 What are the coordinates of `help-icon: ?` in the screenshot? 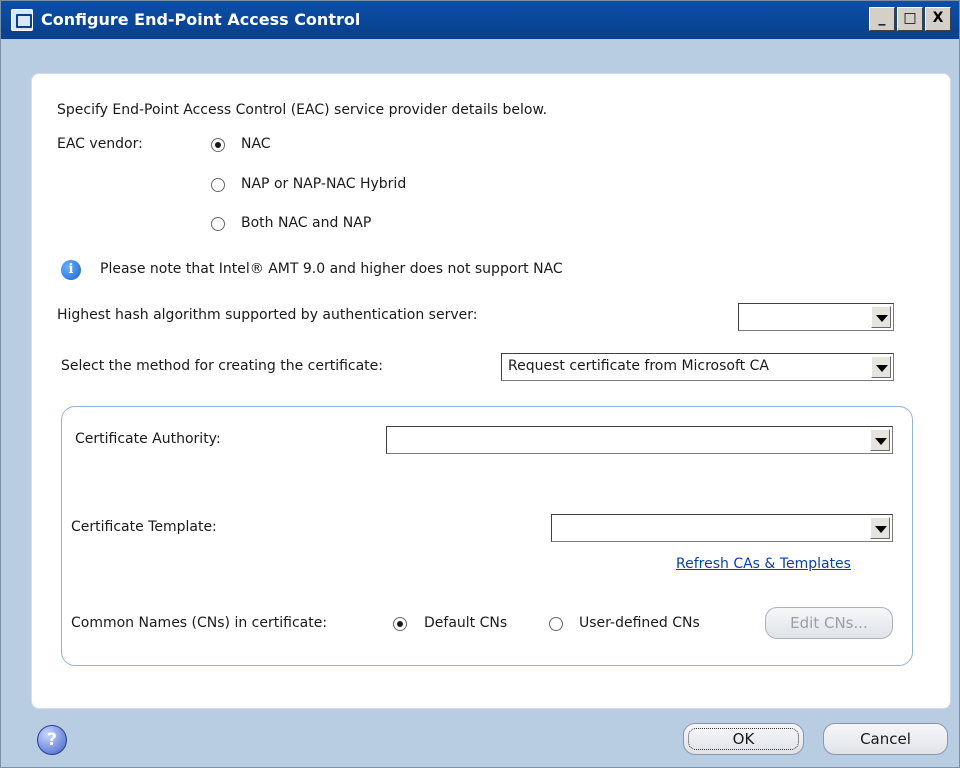 It's located at (52, 740).